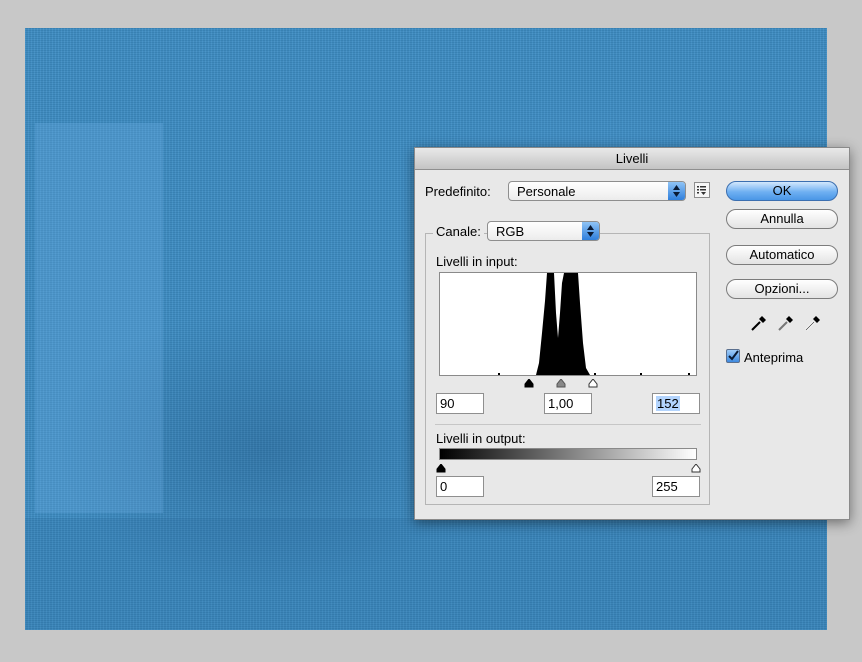  I want to click on input-gamma-slider, so click(561, 383).